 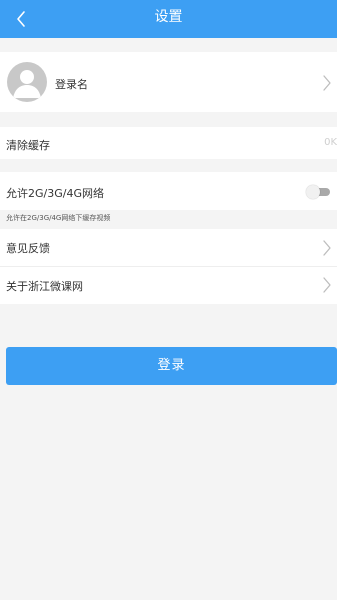 I want to click on clear-cache-row, so click(x=168, y=143).